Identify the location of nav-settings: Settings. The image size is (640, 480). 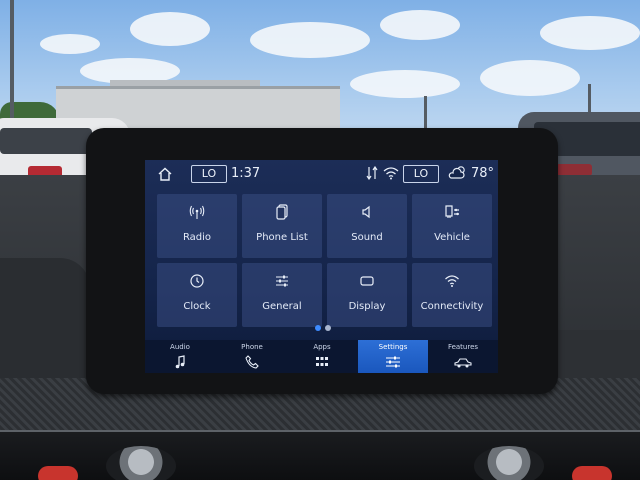
(393, 356).